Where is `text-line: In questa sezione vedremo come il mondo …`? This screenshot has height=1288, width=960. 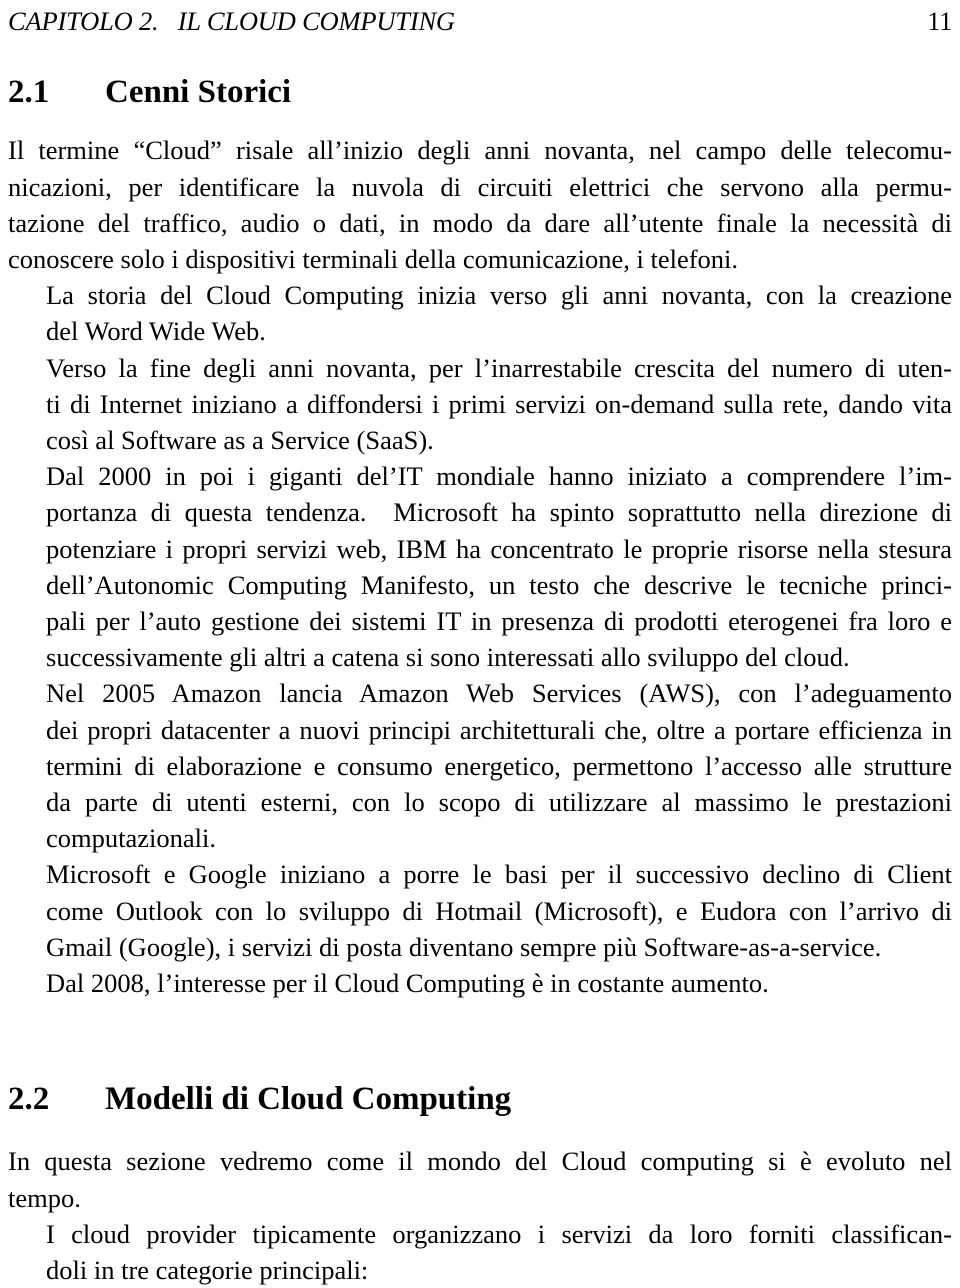 text-line: In questa sezione vedremo come il mondo … is located at coordinates (480, 1161).